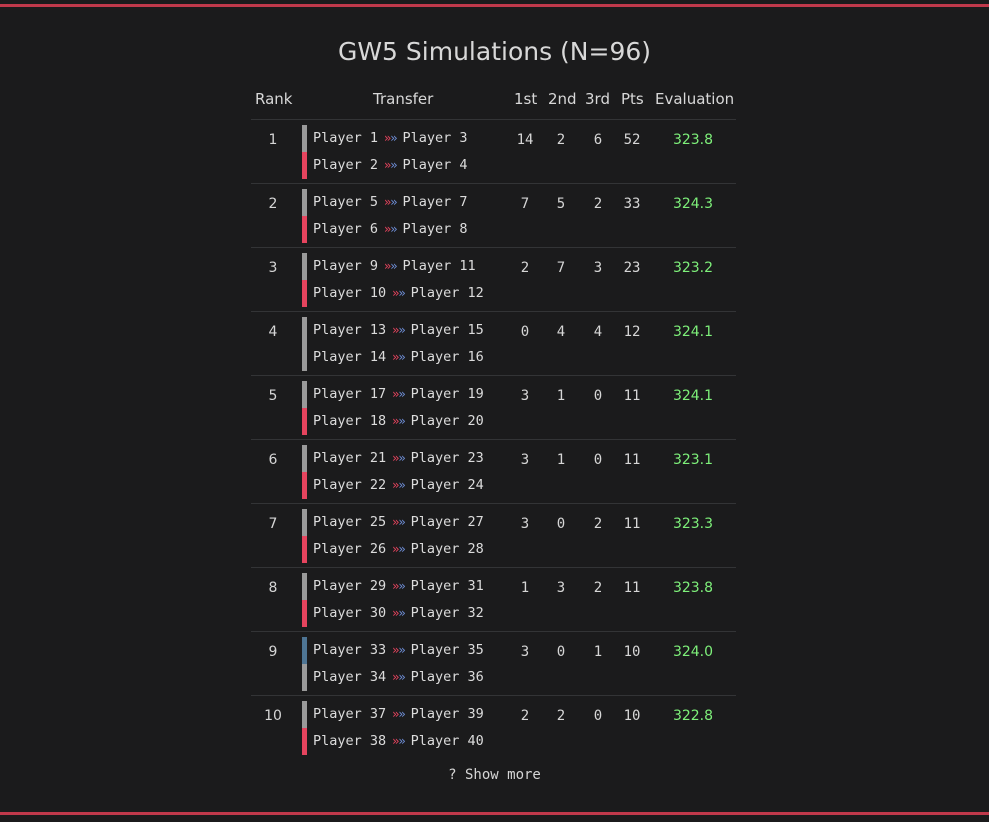  What do you see at coordinates (350, 677) in the screenshot?
I see `player-out: Player 34` at bounding box center [350, 677].